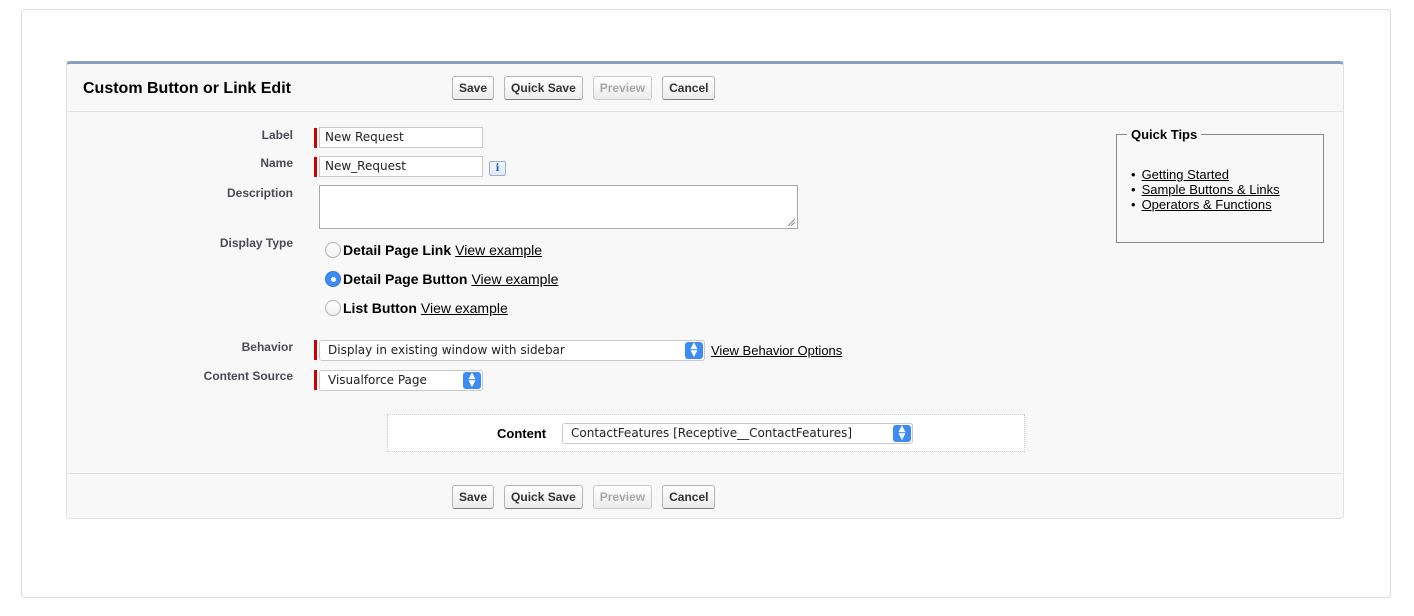 Image resolution: width=1414 pixels, height=616 pixels. What do you see at coordinates (276, 163) in the screenshot?
I see `name-field-label: Name` at bounding box center [276, 163].